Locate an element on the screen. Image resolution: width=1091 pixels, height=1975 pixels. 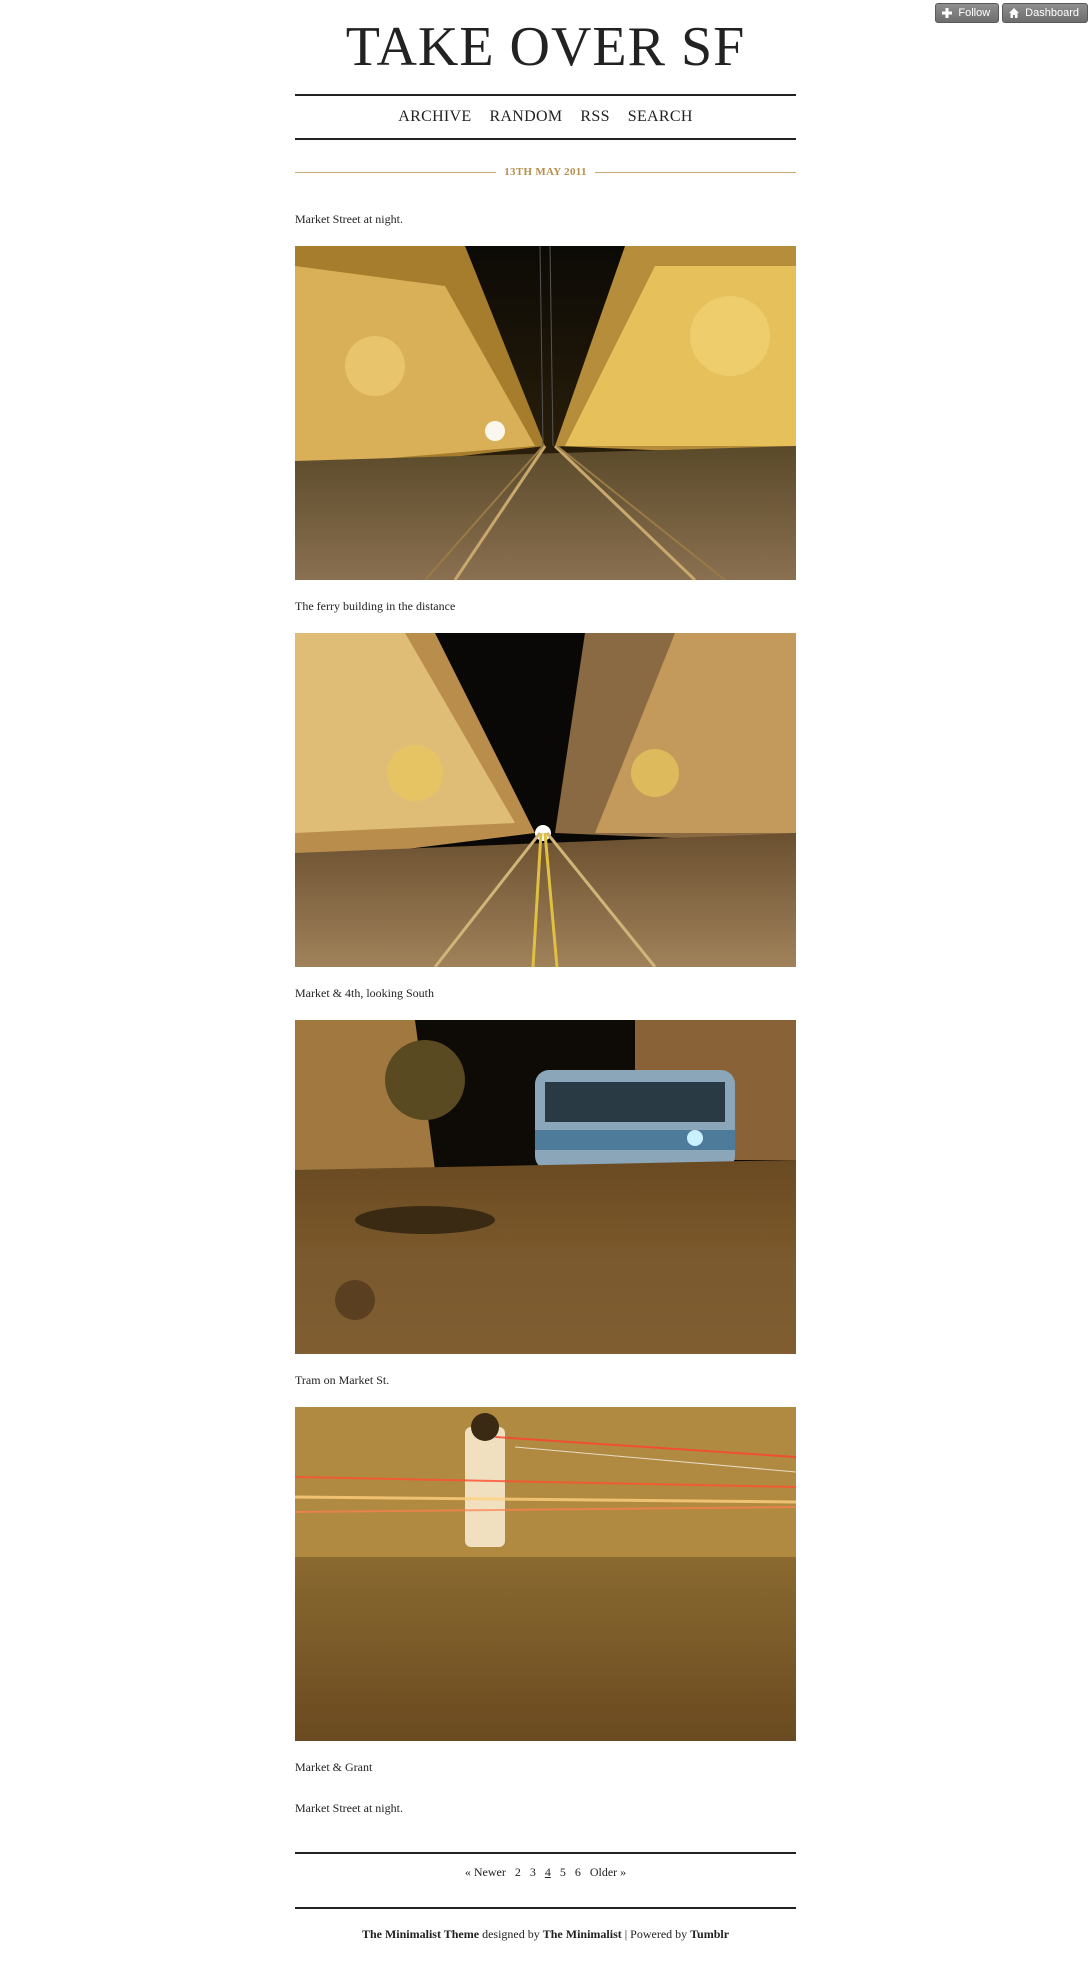
post-intro: Market Street at night. is located at coordinates (349, 219).